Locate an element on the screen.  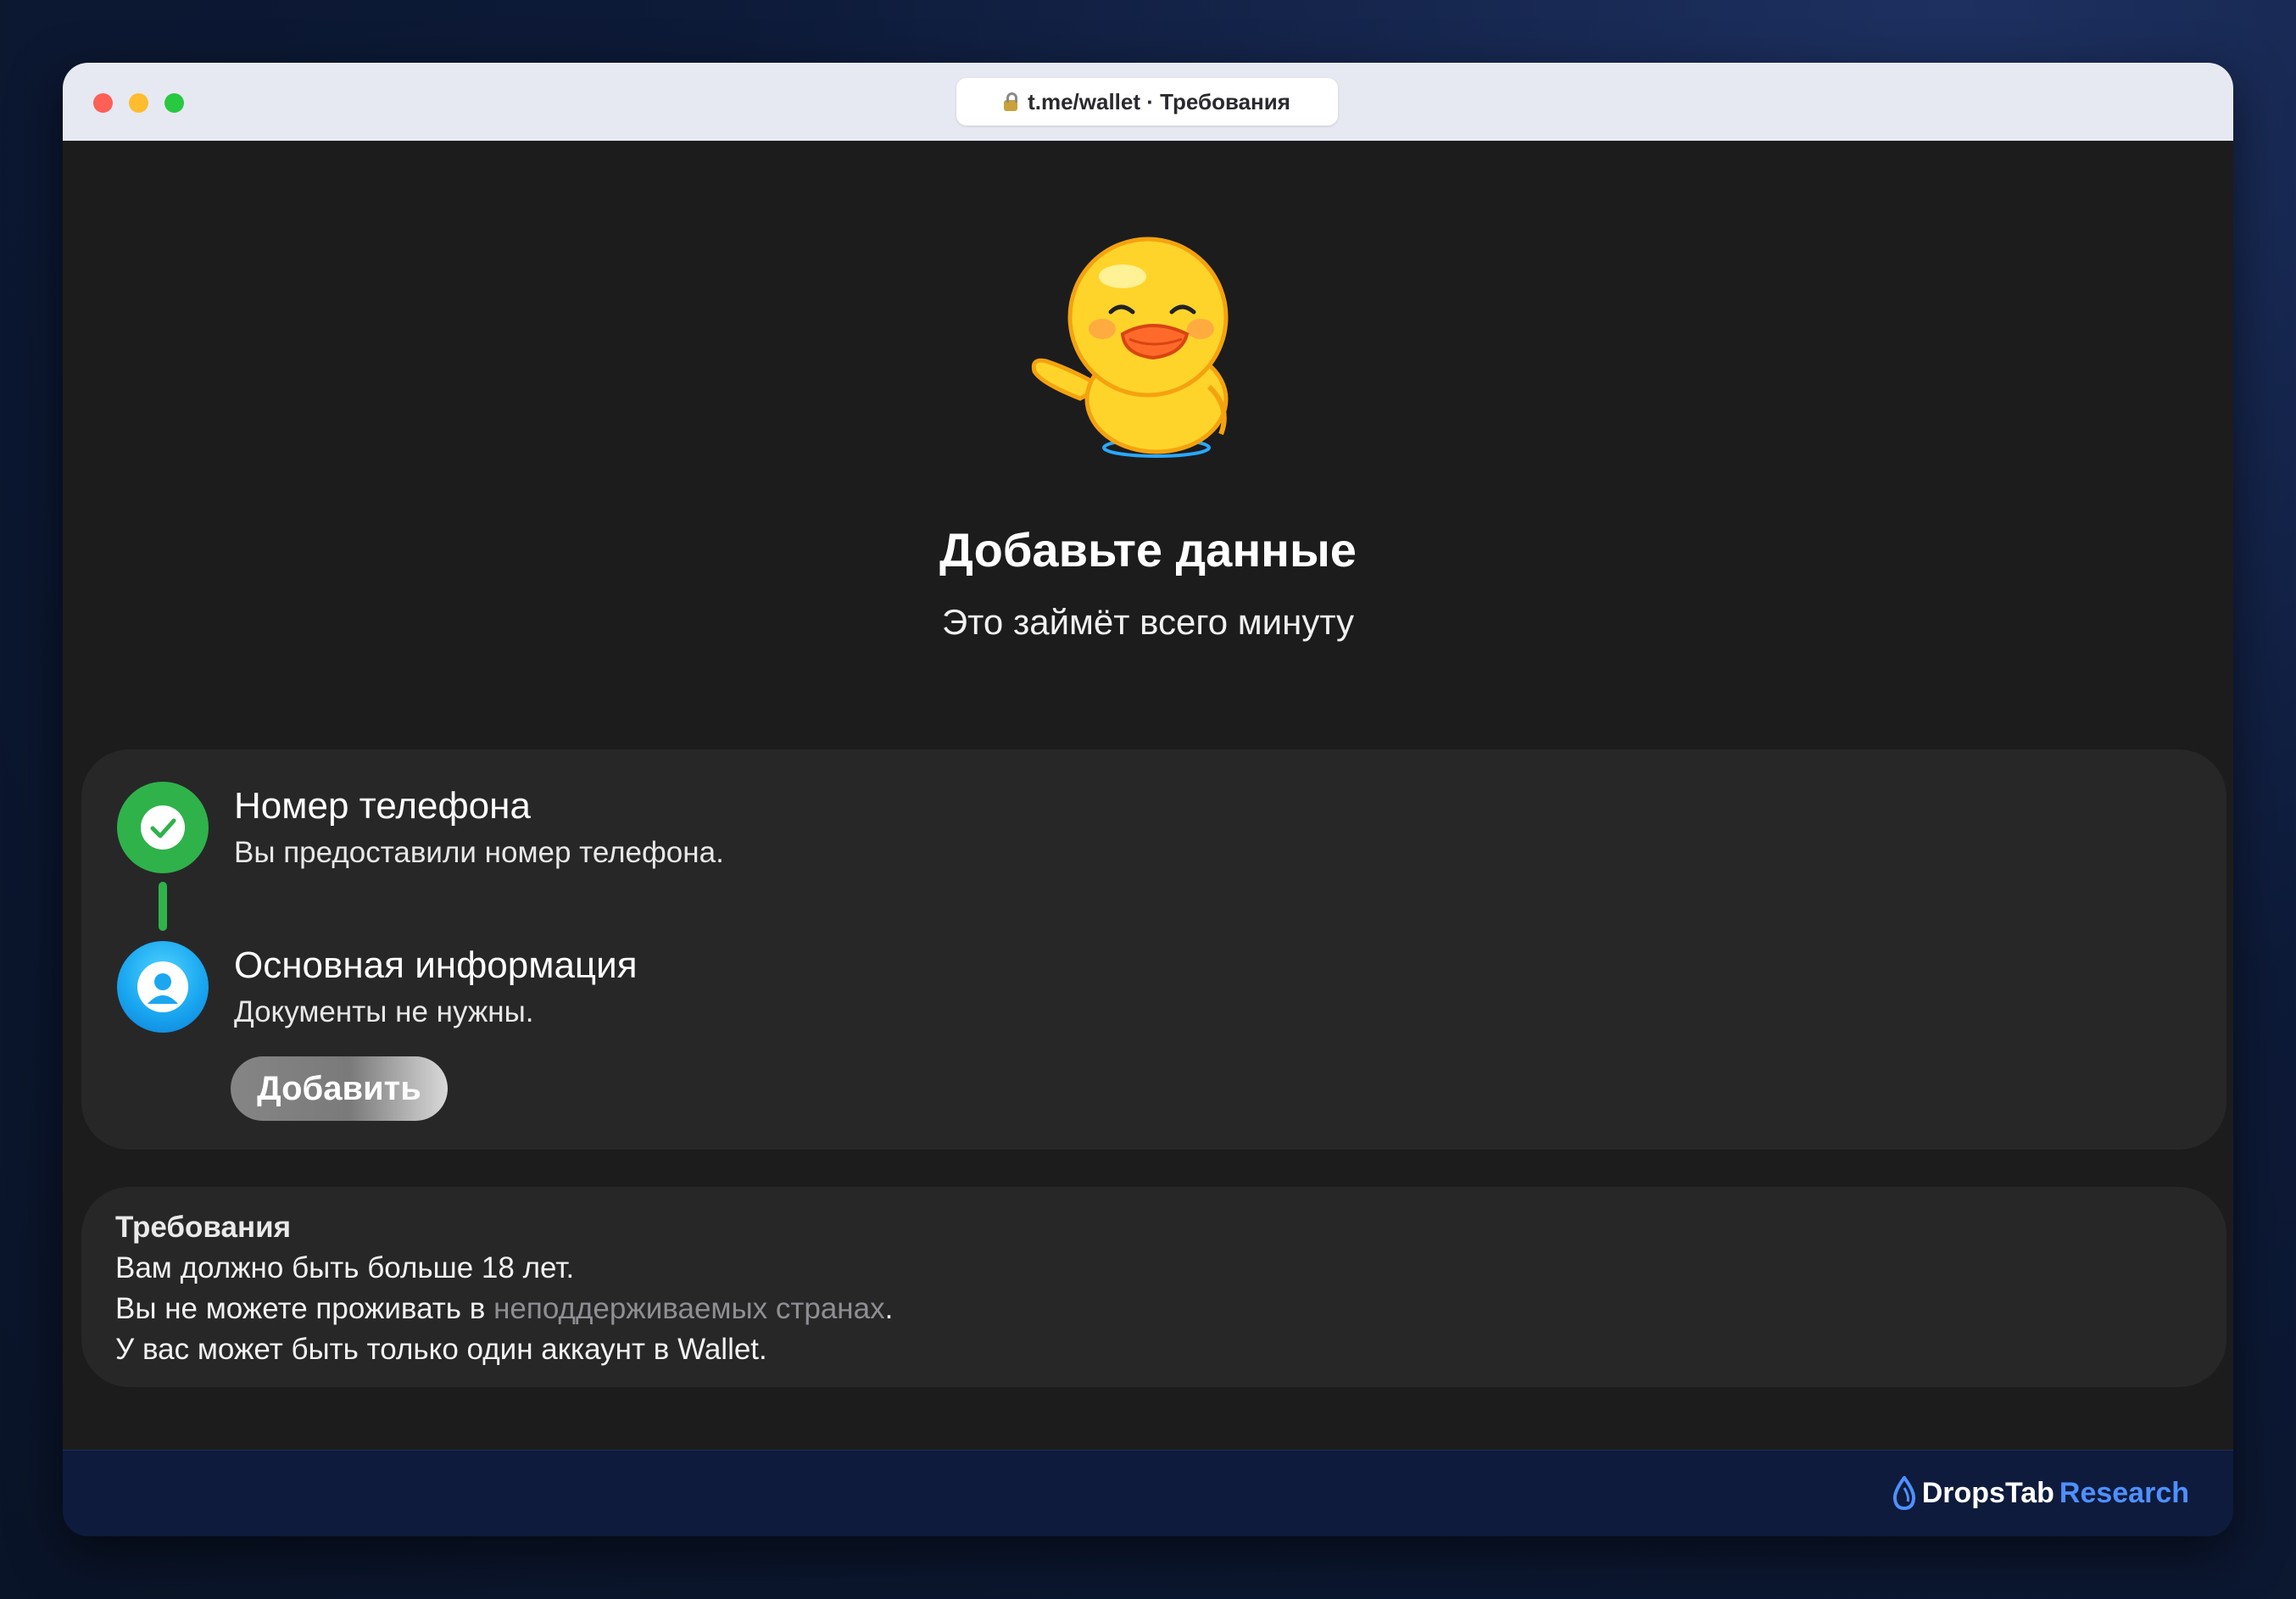
step-phone-title: Номер телефона is located at coordinates (382, 806).